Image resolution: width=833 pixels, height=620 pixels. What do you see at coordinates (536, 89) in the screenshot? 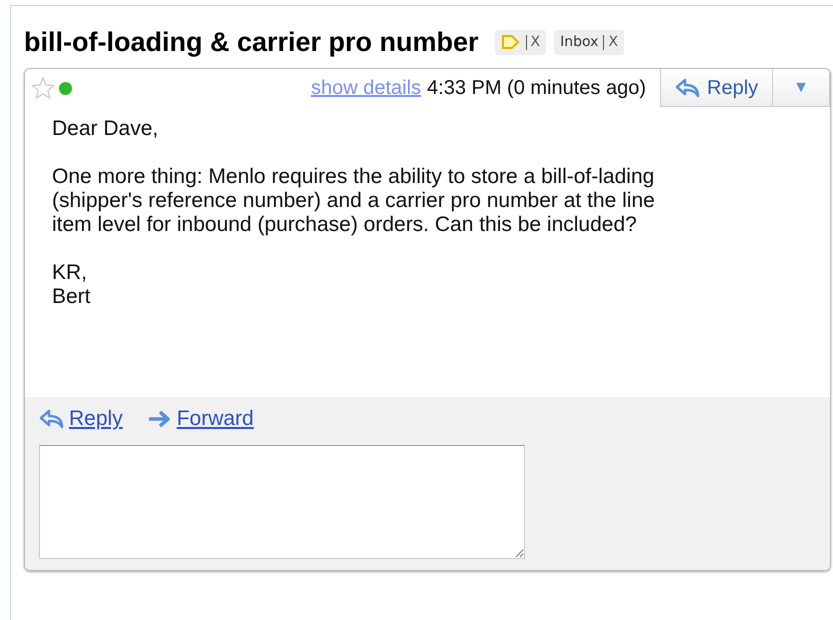
I see `message-time: 4:33 PM (0 minutes ago)` at bounding box center [536, 89].